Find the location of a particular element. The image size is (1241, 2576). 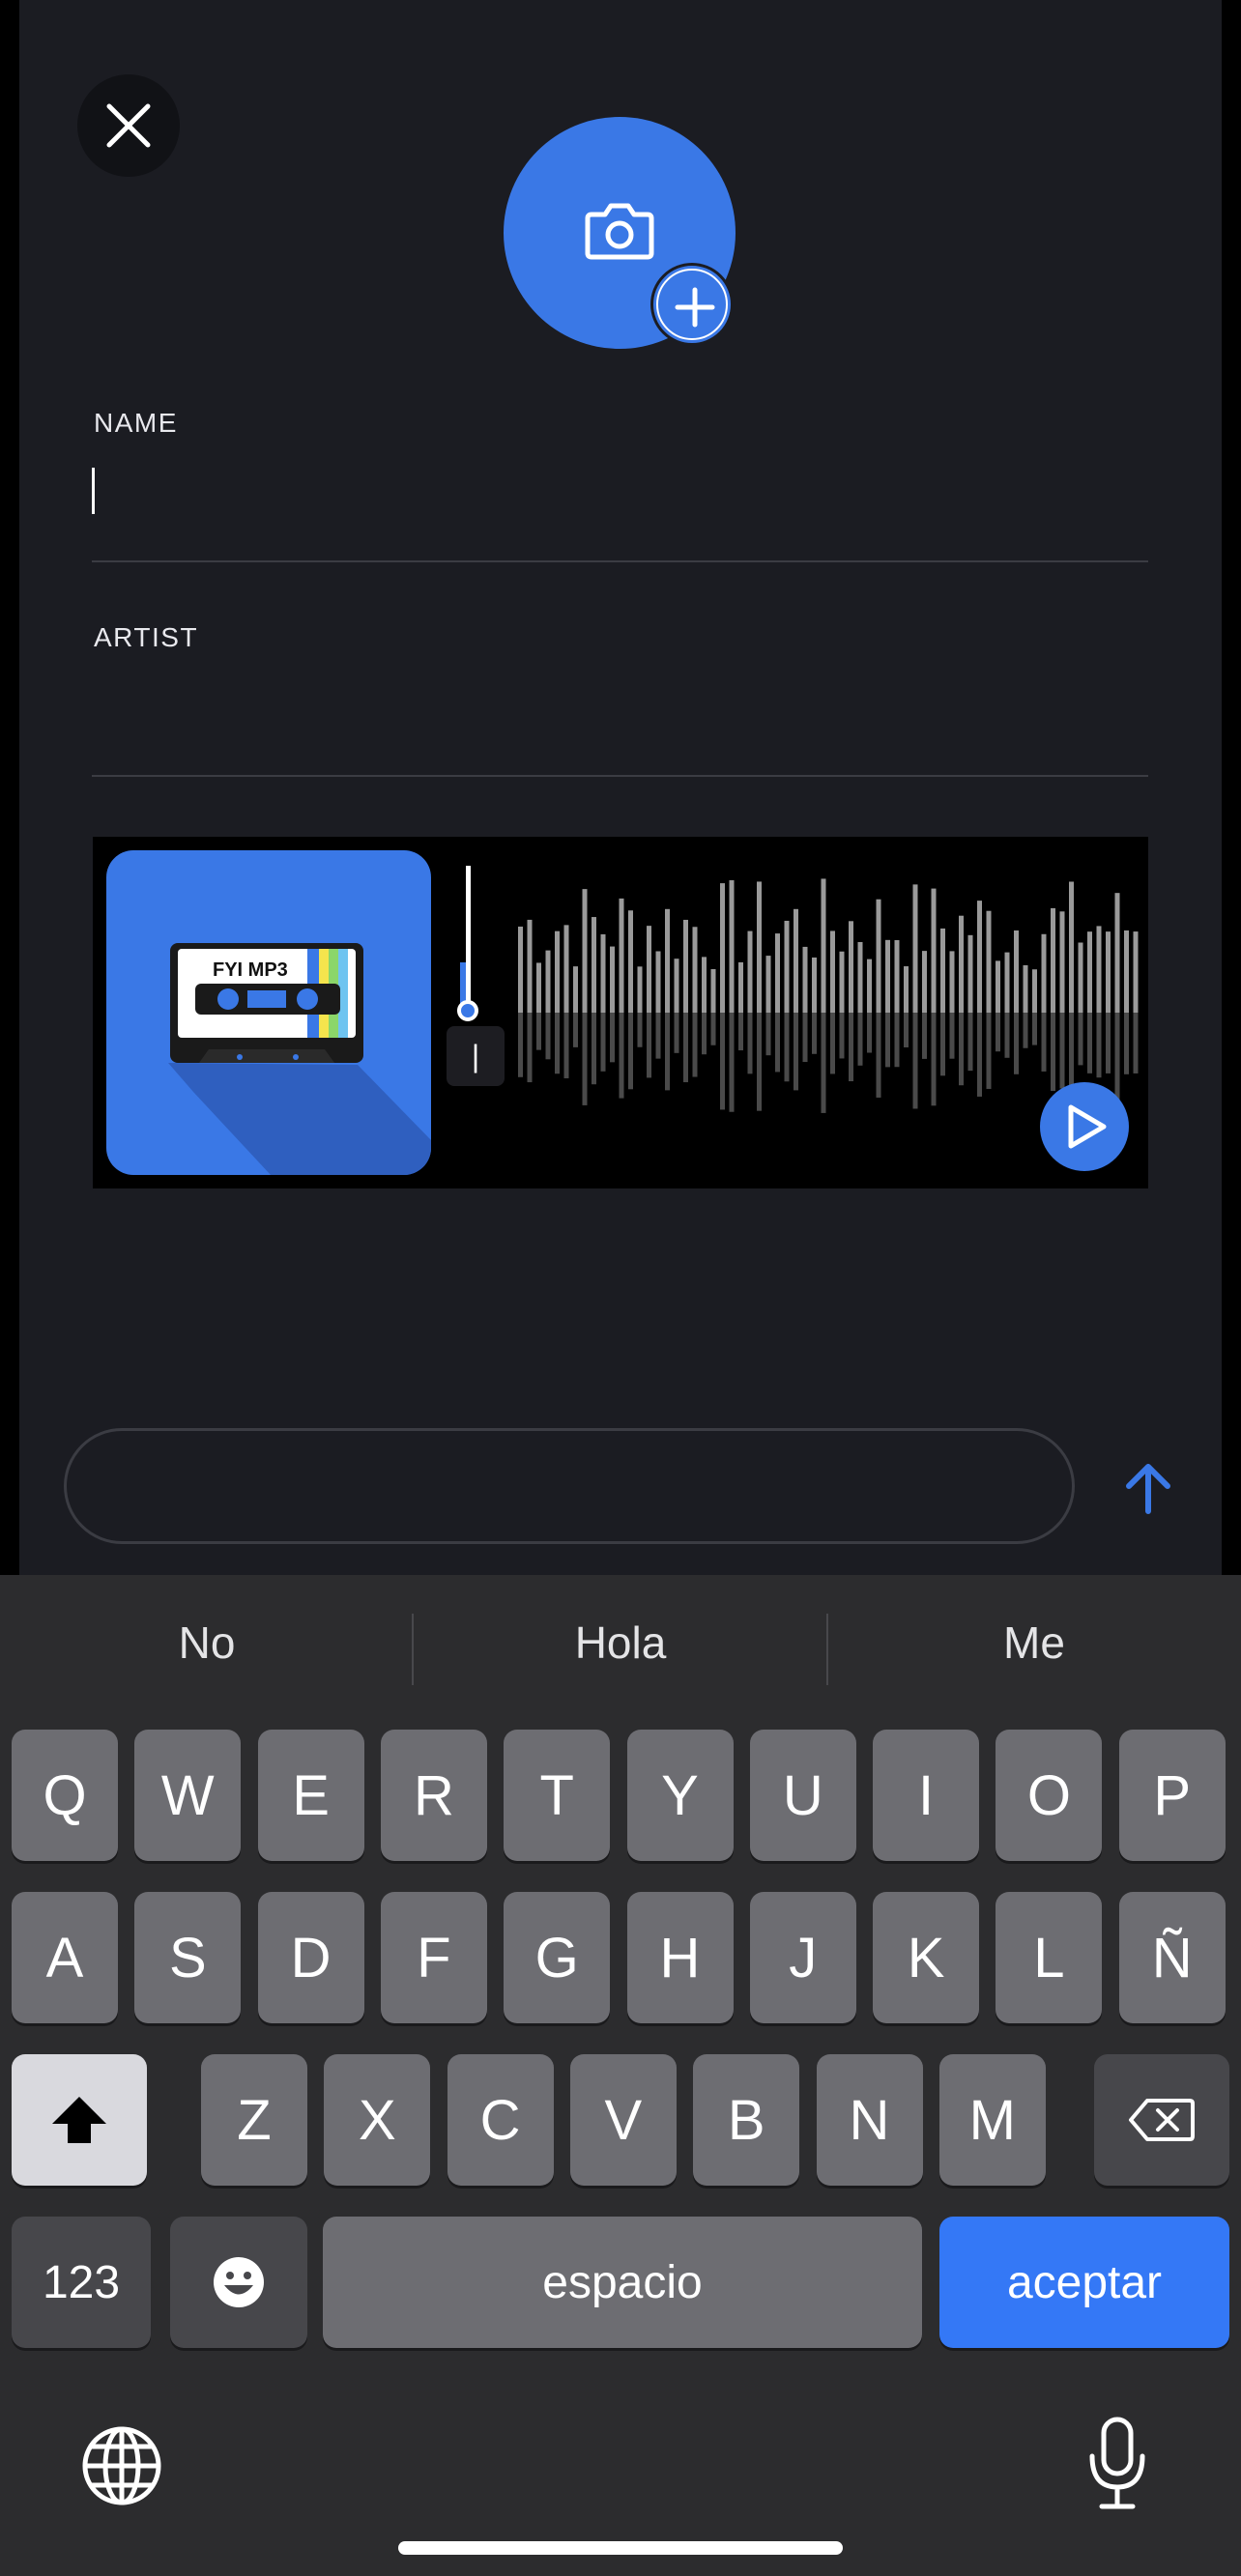

key-w: W is located at coordinates (188, 1796).